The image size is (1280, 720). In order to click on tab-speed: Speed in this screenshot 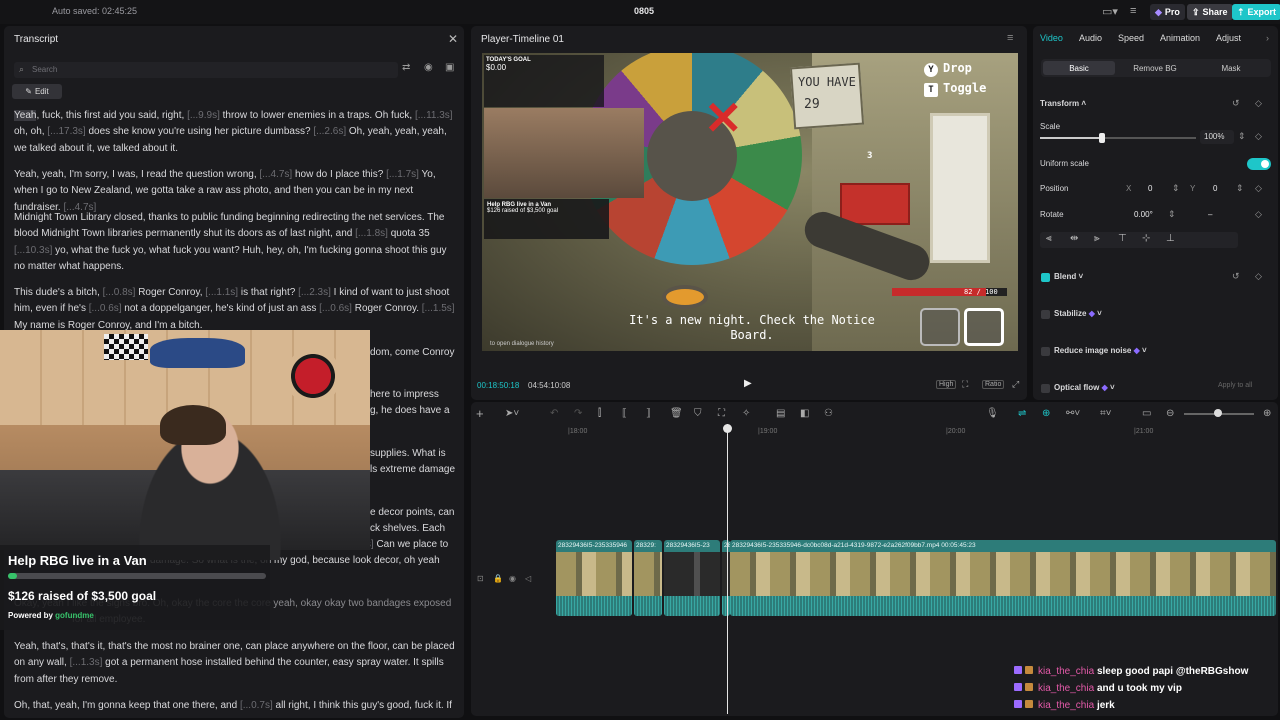, I will do `click(1131, 38)`.